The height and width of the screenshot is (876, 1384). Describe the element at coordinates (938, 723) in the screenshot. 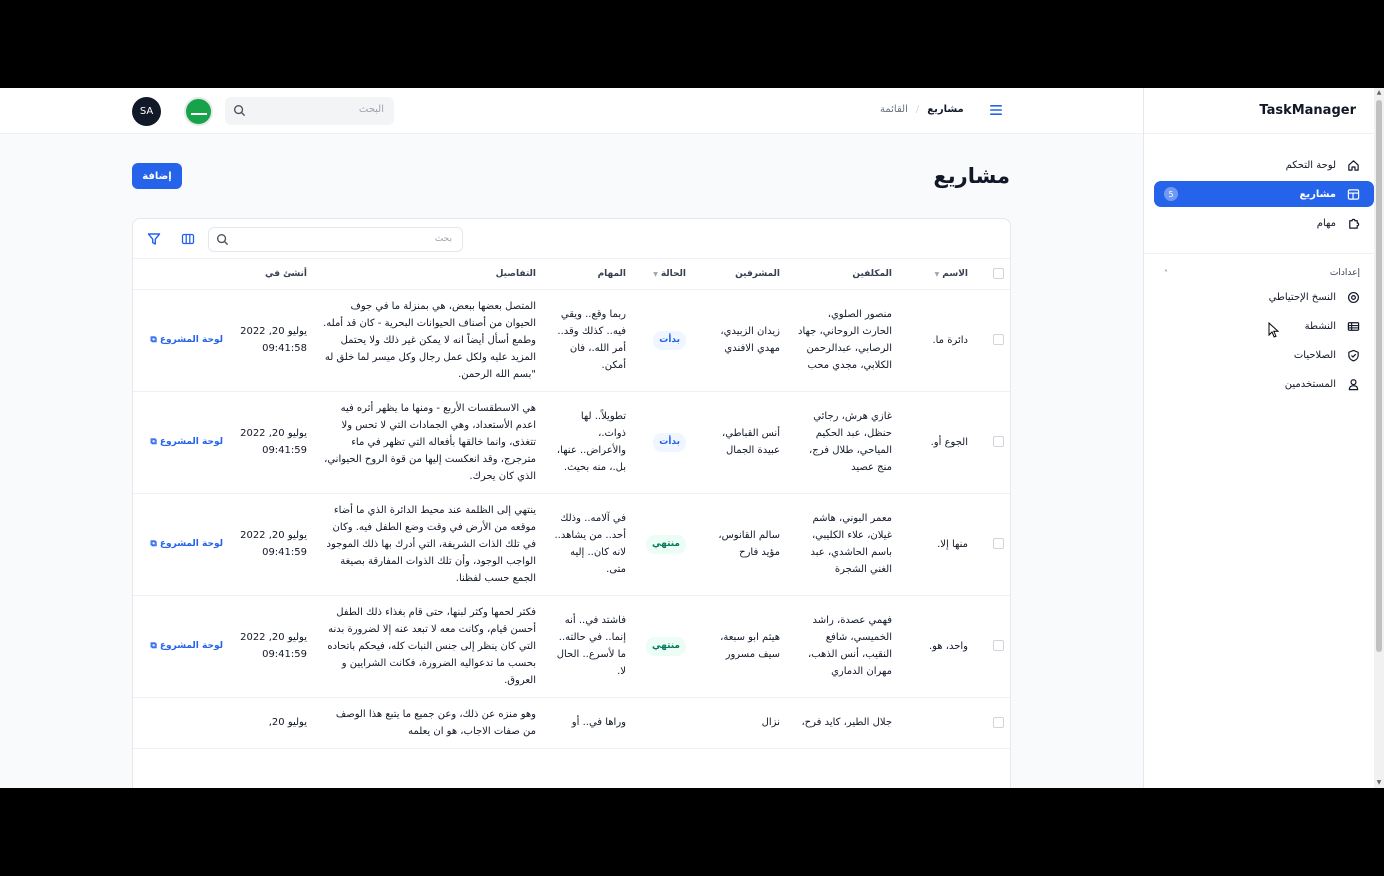

I see `cell-name` at that location.